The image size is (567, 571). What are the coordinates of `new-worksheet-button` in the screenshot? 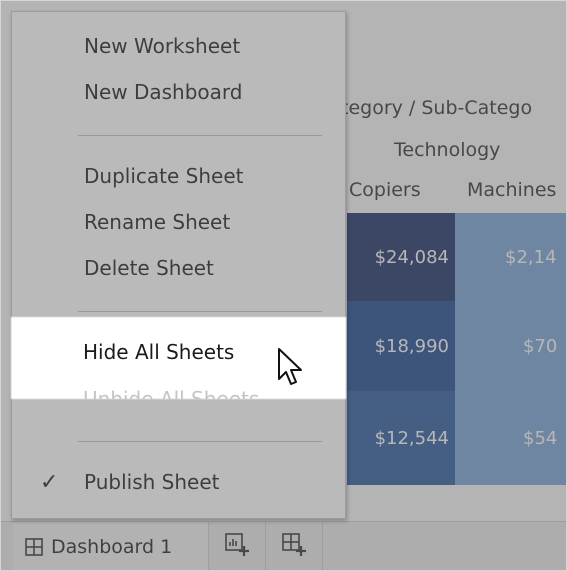 It's located at (237, 546).